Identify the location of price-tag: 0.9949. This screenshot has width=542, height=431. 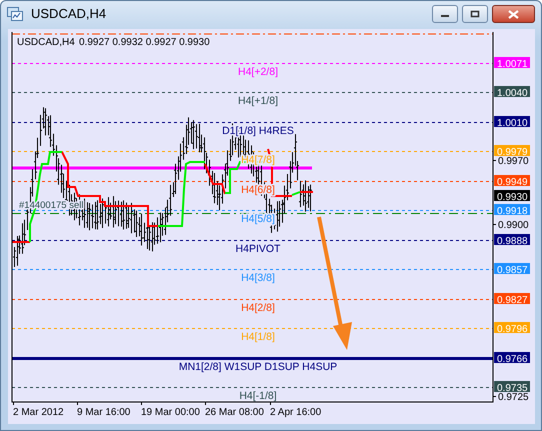
(512, 181).